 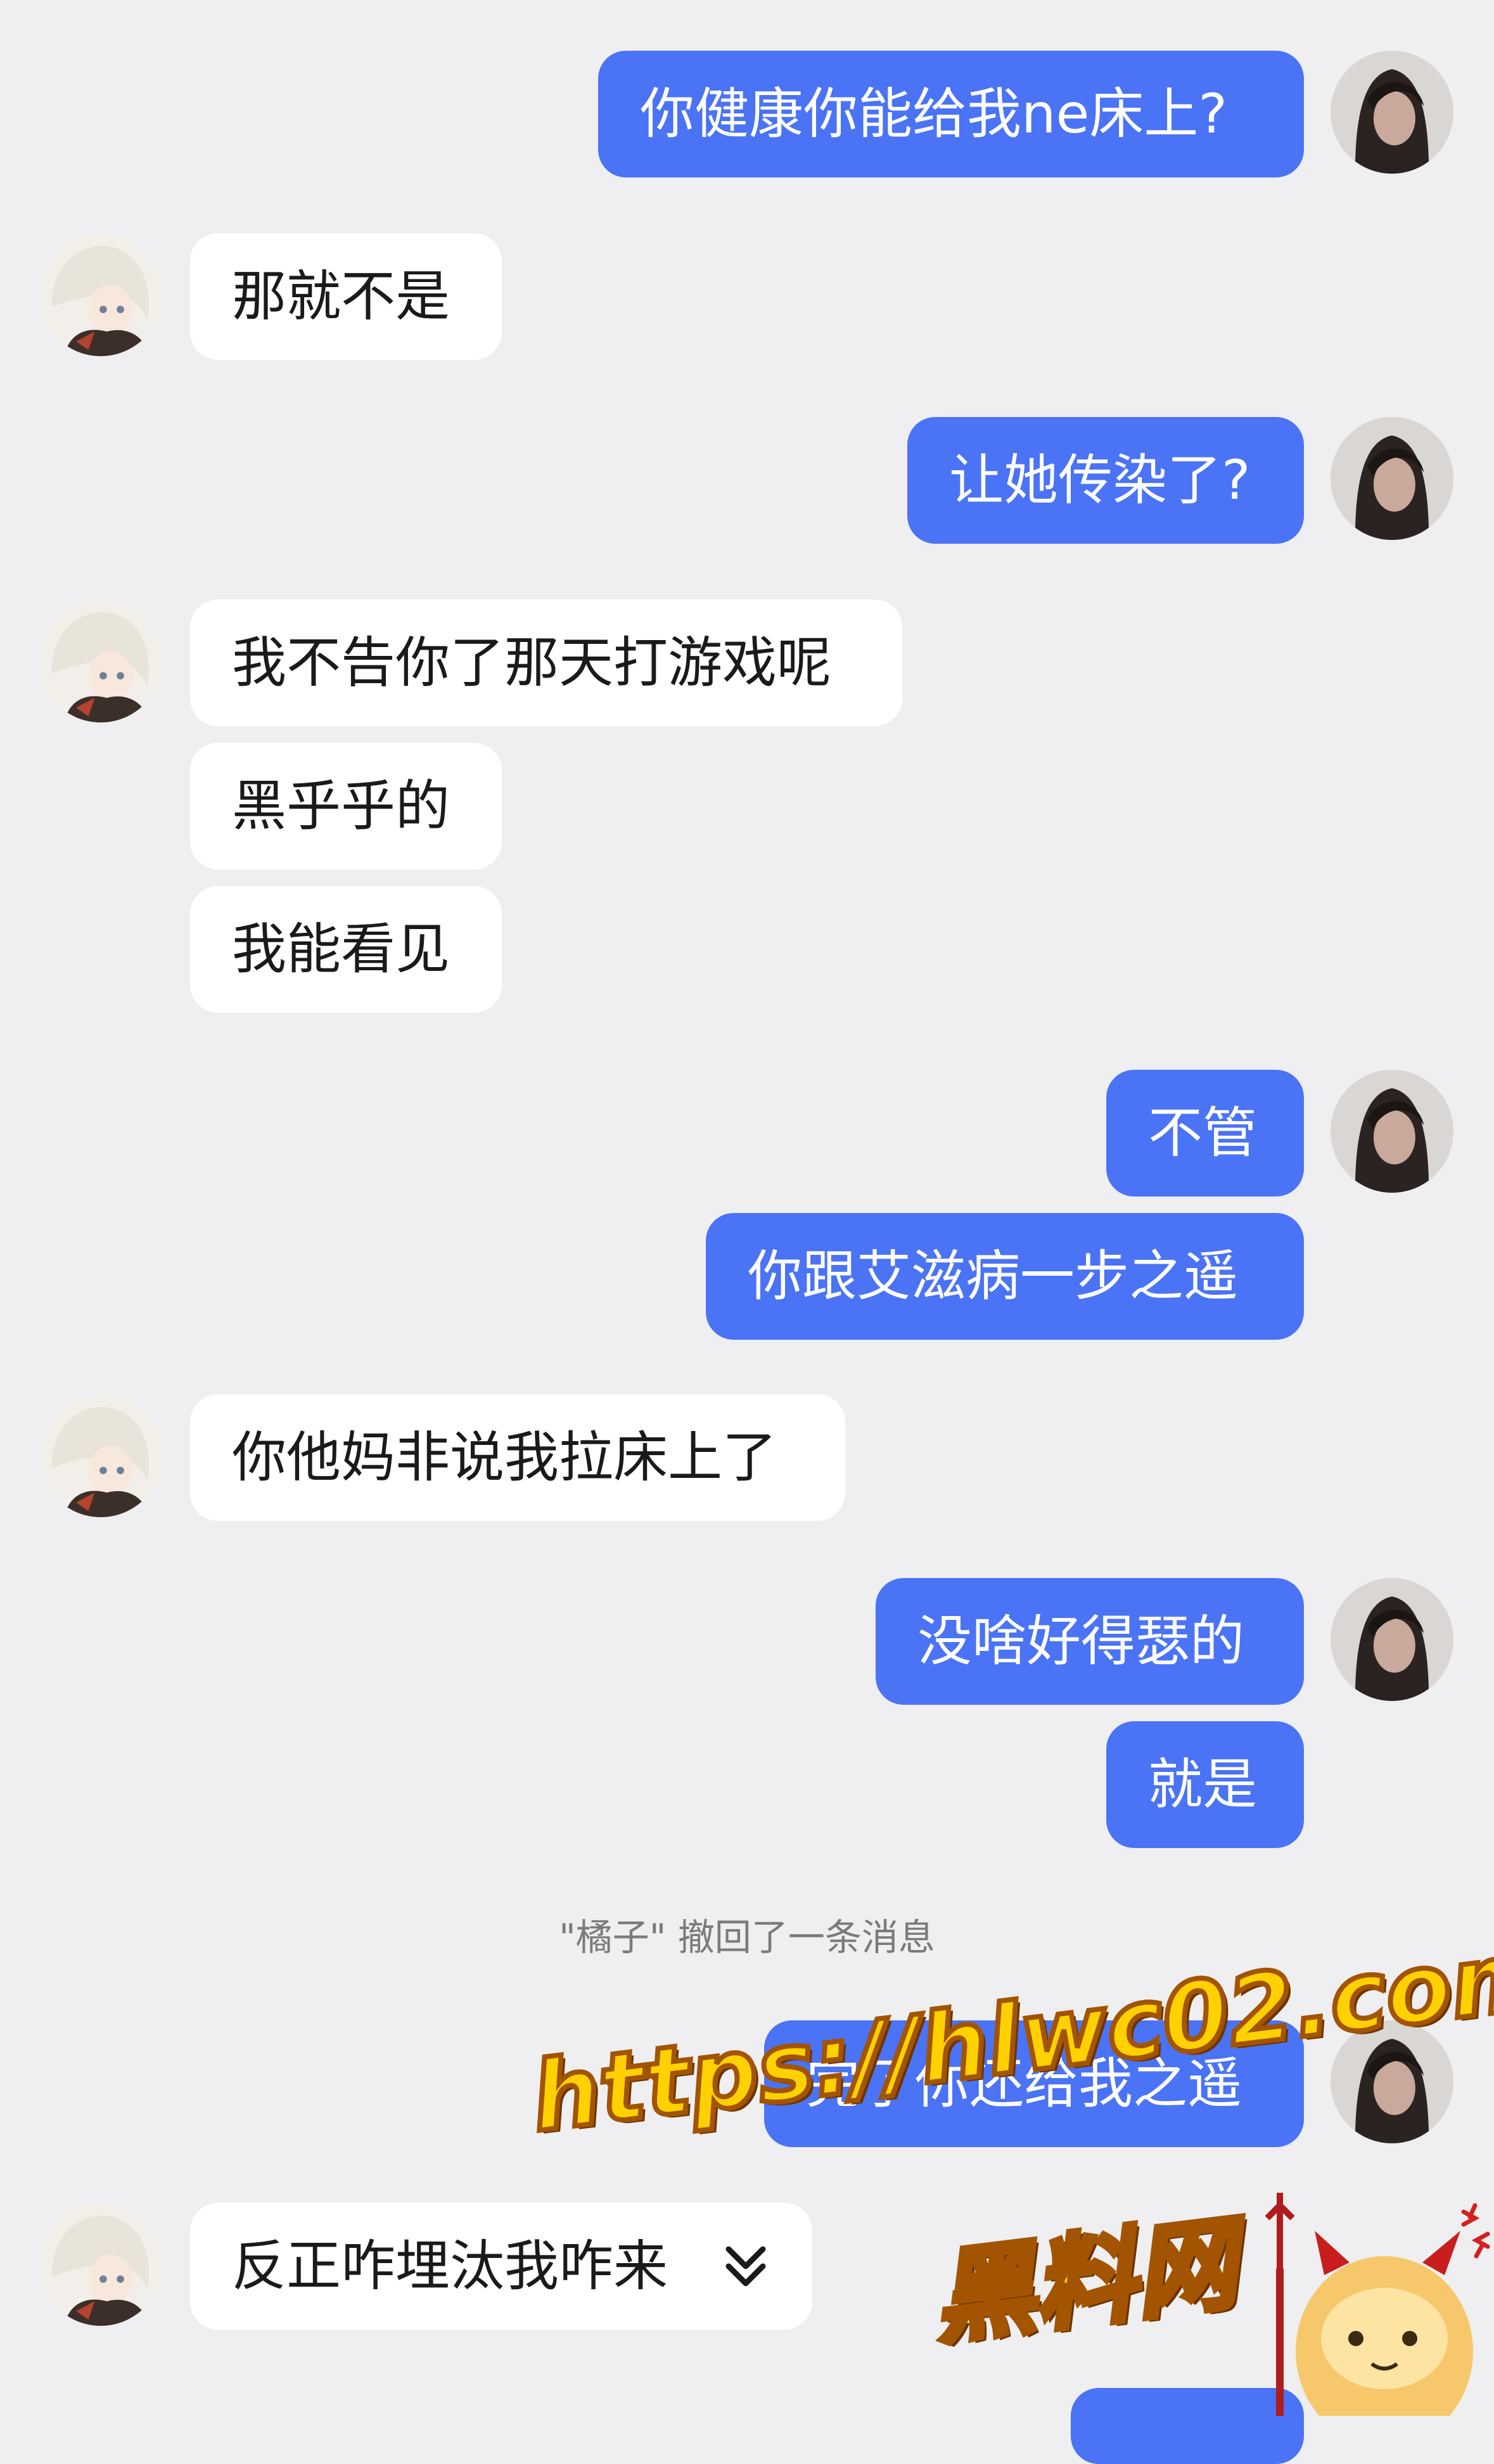 I want to click on message-bubble-sent: 不管, so click(x=1205, y=1133).